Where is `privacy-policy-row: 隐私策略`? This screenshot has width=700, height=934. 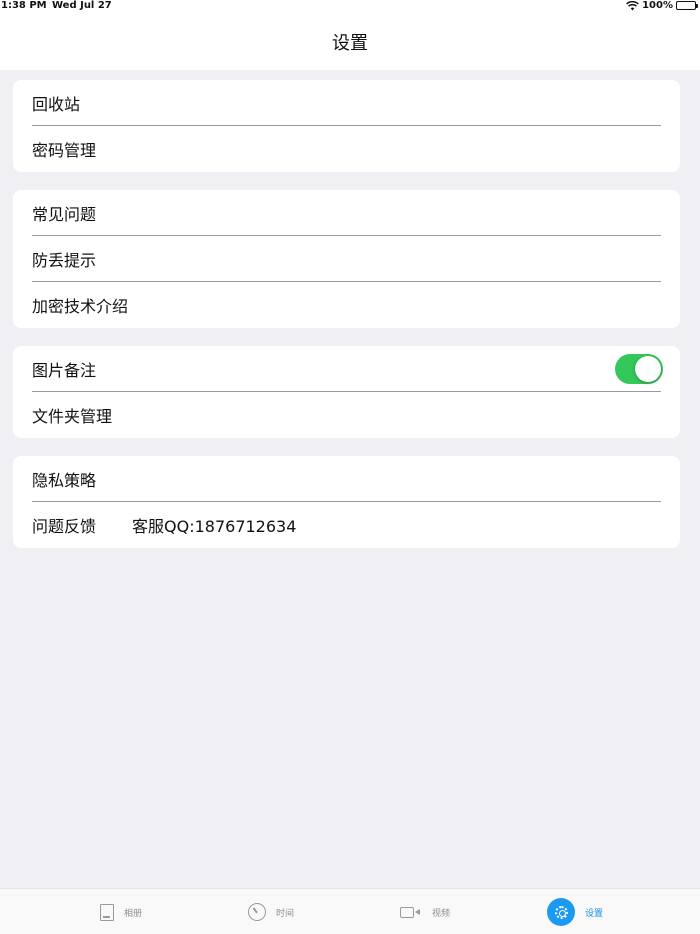
privacy-policy-row: 隐私策略 is located at coordinates (346, 479).